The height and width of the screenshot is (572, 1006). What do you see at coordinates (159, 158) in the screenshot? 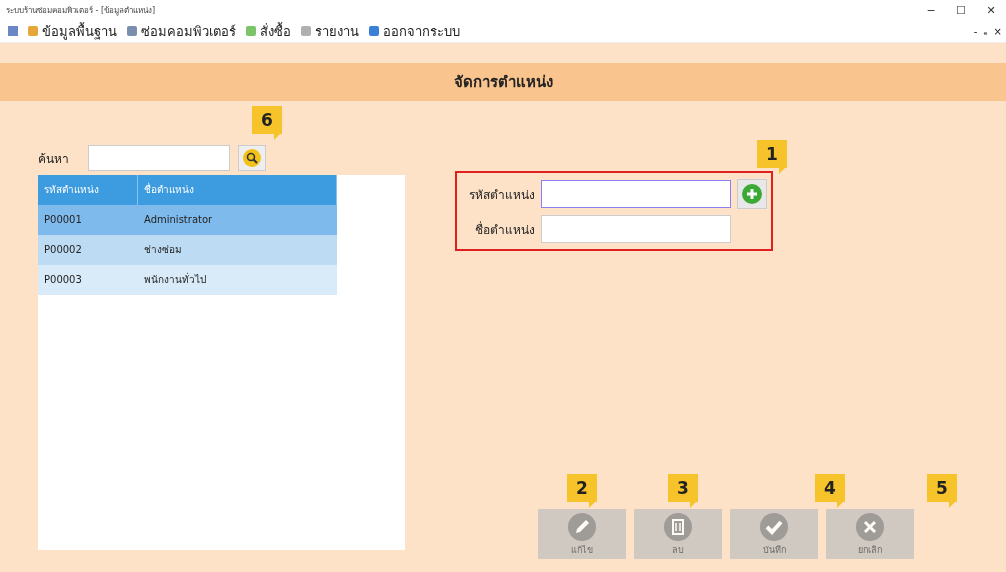
I see `search-field` at bounding box center [159, 158].